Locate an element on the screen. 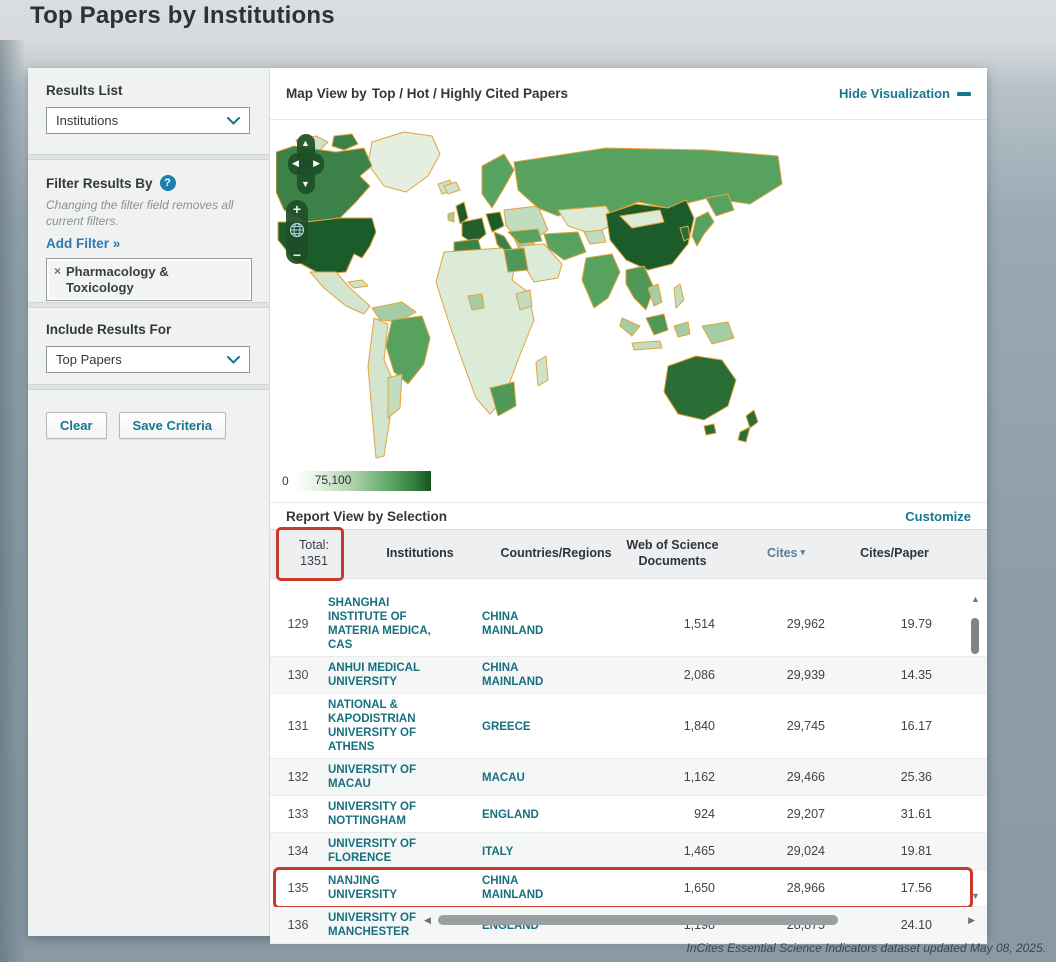 This screenshot has height=962, width=1056. map-legend: 0 75,100 is located at coordinates (356, 481).